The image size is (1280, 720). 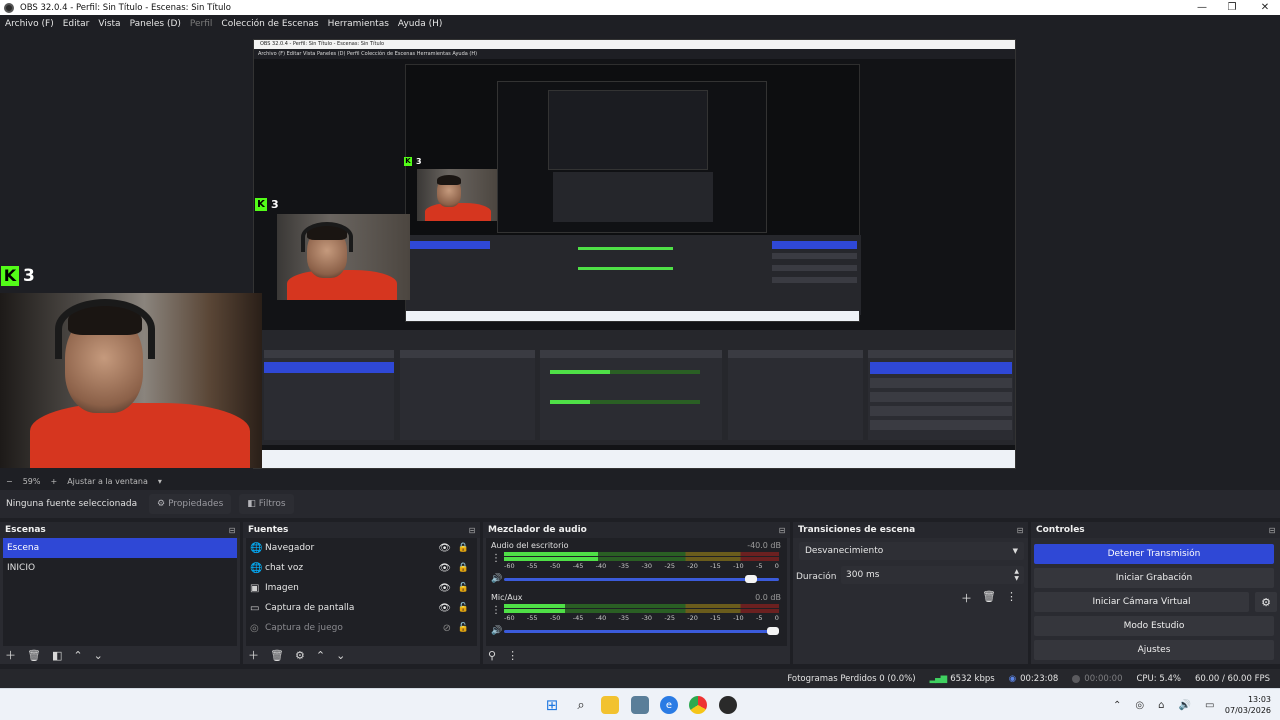 What do you see at coordinates (492, 655) in the screenshot?
I see `advanced-audio-icon: ⚲` at bounding box center [492, 655].